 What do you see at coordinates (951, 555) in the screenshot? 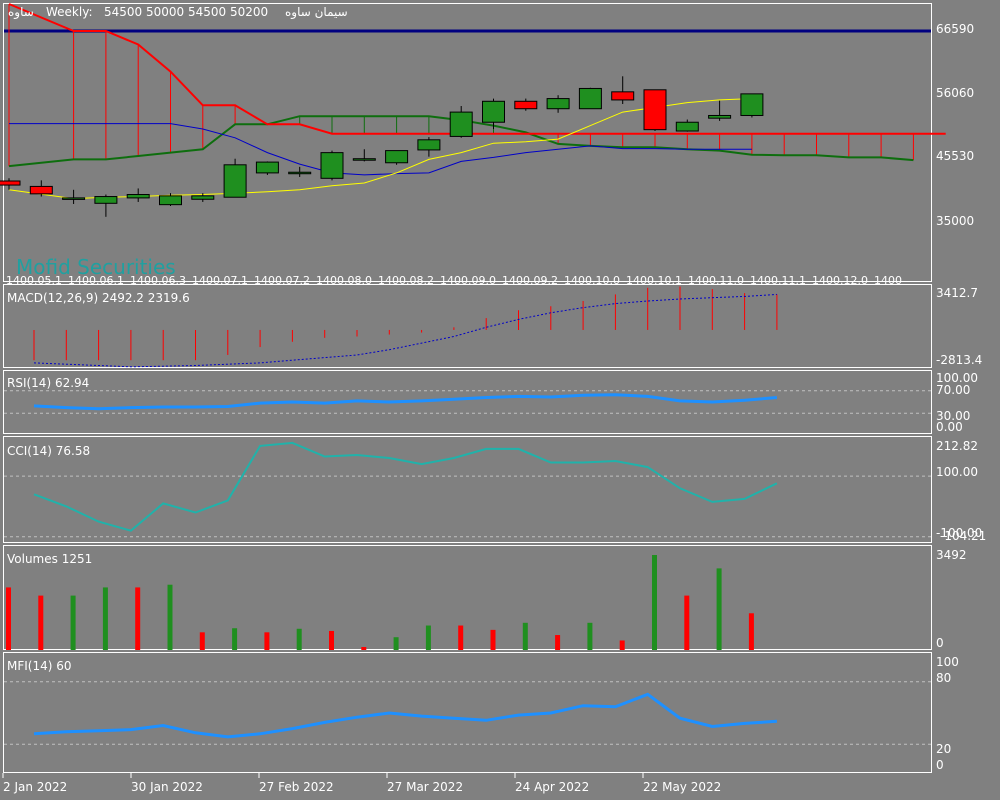
I see `volume-top-label: 3492` at bounding box center [951, 555].